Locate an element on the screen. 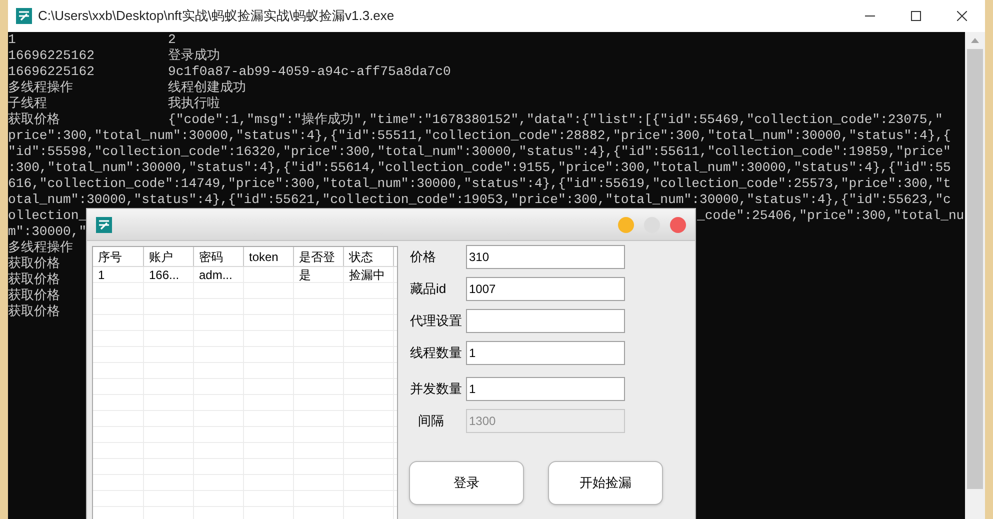 The image size is (993, 519). table-cell-text: 1 is located at coordinates (101, 275).